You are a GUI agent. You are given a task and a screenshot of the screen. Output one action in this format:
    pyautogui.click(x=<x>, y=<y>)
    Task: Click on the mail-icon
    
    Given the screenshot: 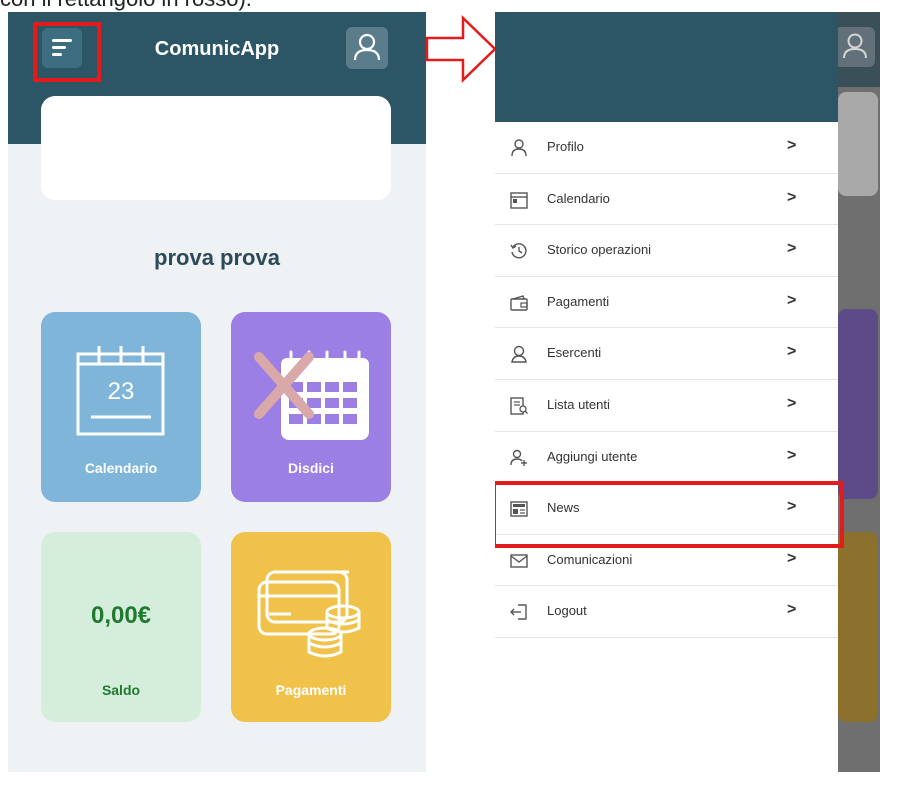 What is the action you would take?
    pyautogui.click(x=519, y=561)
    